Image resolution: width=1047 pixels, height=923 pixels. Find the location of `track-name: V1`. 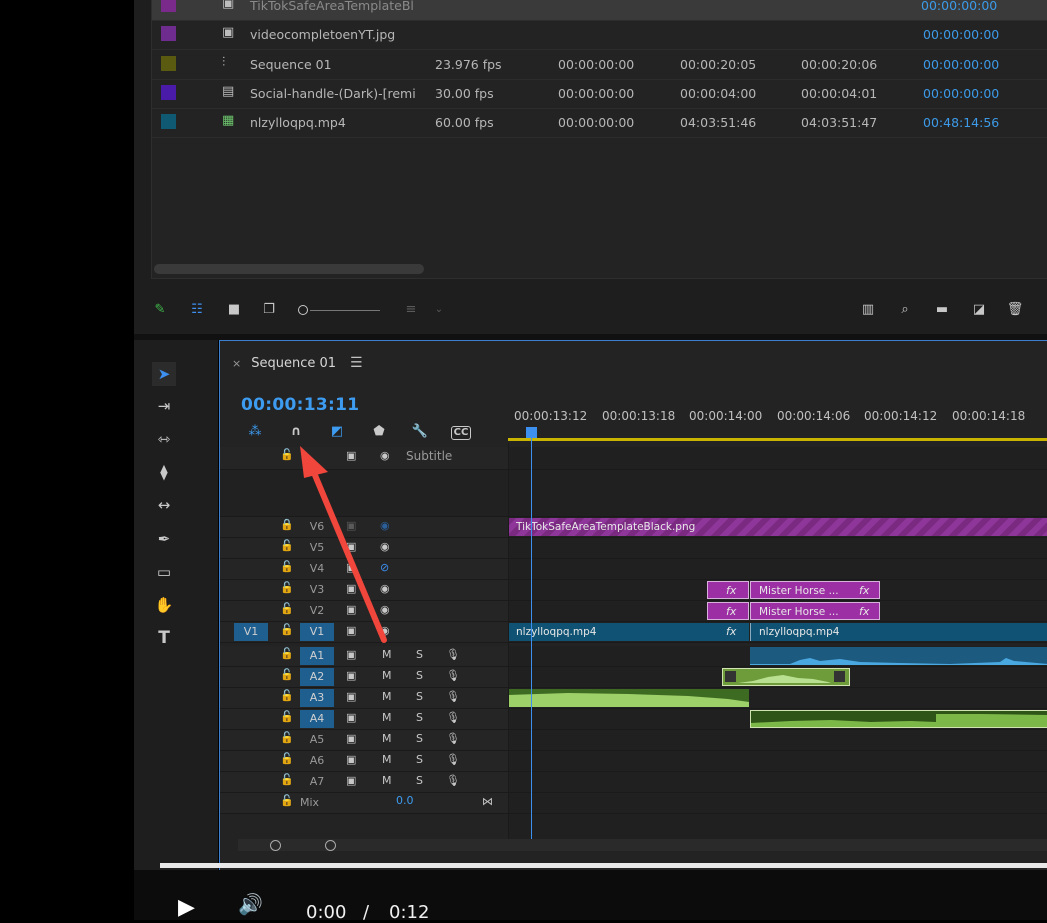

track-name: V1 is located at coordinates (317, 632).